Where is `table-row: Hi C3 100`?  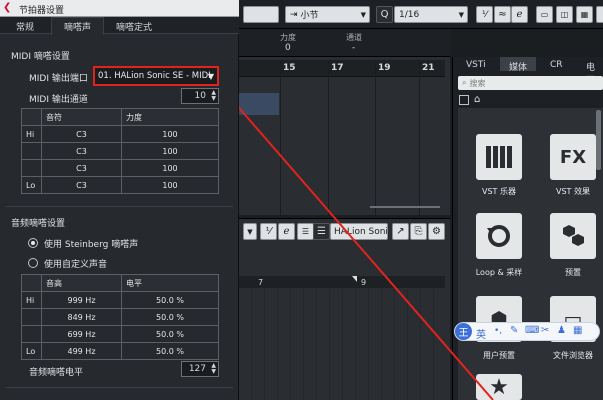
table-row: Hi C3 100 is located at coordinates (120, 134).